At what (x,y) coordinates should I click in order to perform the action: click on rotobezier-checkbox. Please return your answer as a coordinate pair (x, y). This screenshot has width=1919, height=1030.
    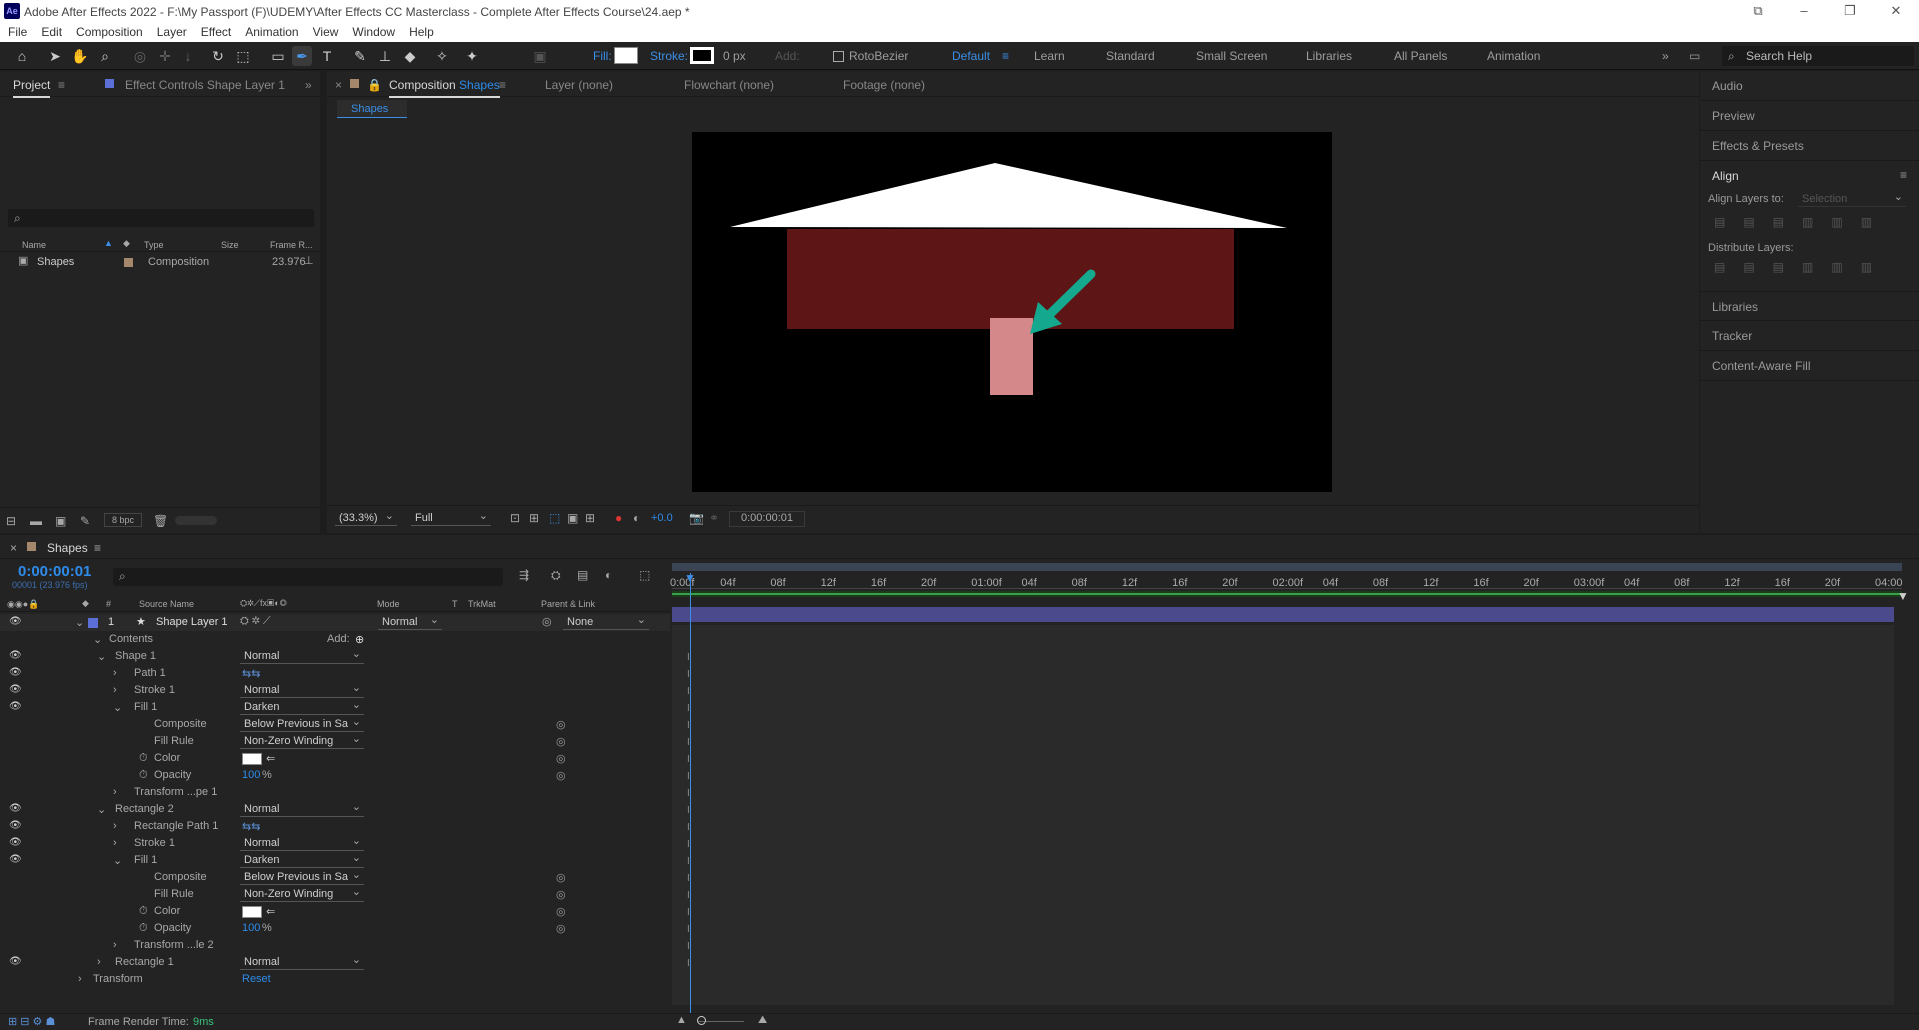
    Looking at the image, I should click on (838, 56).